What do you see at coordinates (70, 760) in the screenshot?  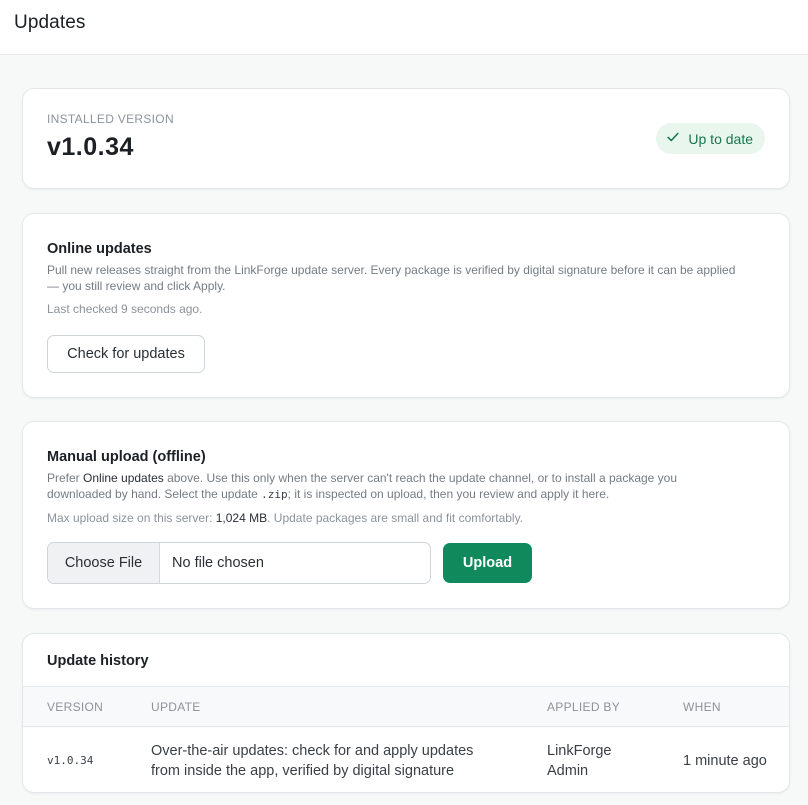 I see `row-version: v1.0.34` at bounding box center [70, 760].